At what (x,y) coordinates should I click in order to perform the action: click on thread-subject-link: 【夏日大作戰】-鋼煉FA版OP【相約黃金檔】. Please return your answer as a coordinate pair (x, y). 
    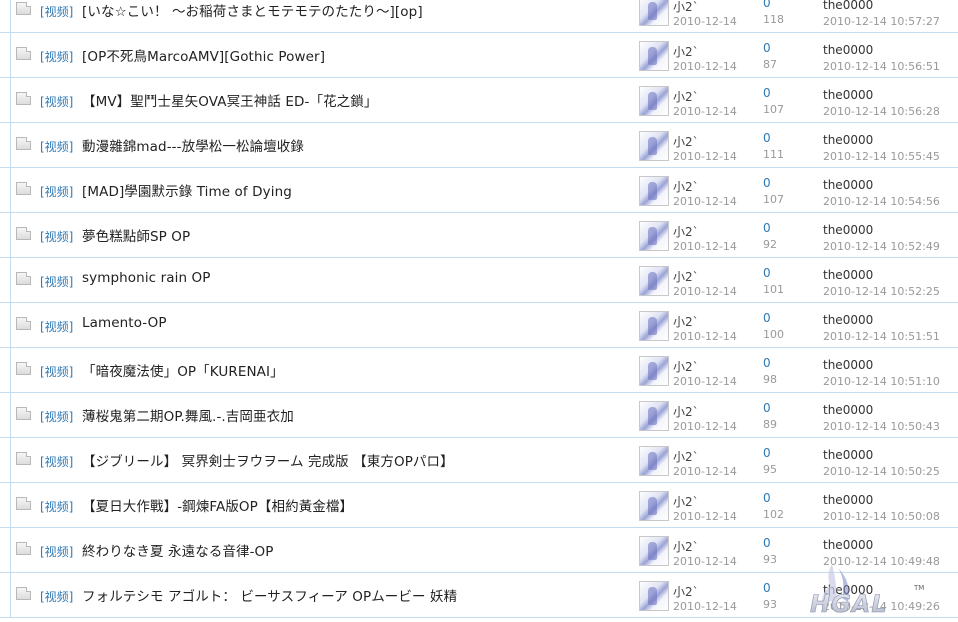
    Looking at the image, I should click on (217, 505).